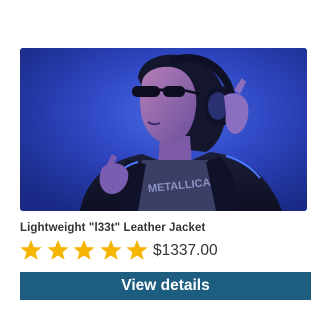  I want to click on star-rating, so click(85, 250).